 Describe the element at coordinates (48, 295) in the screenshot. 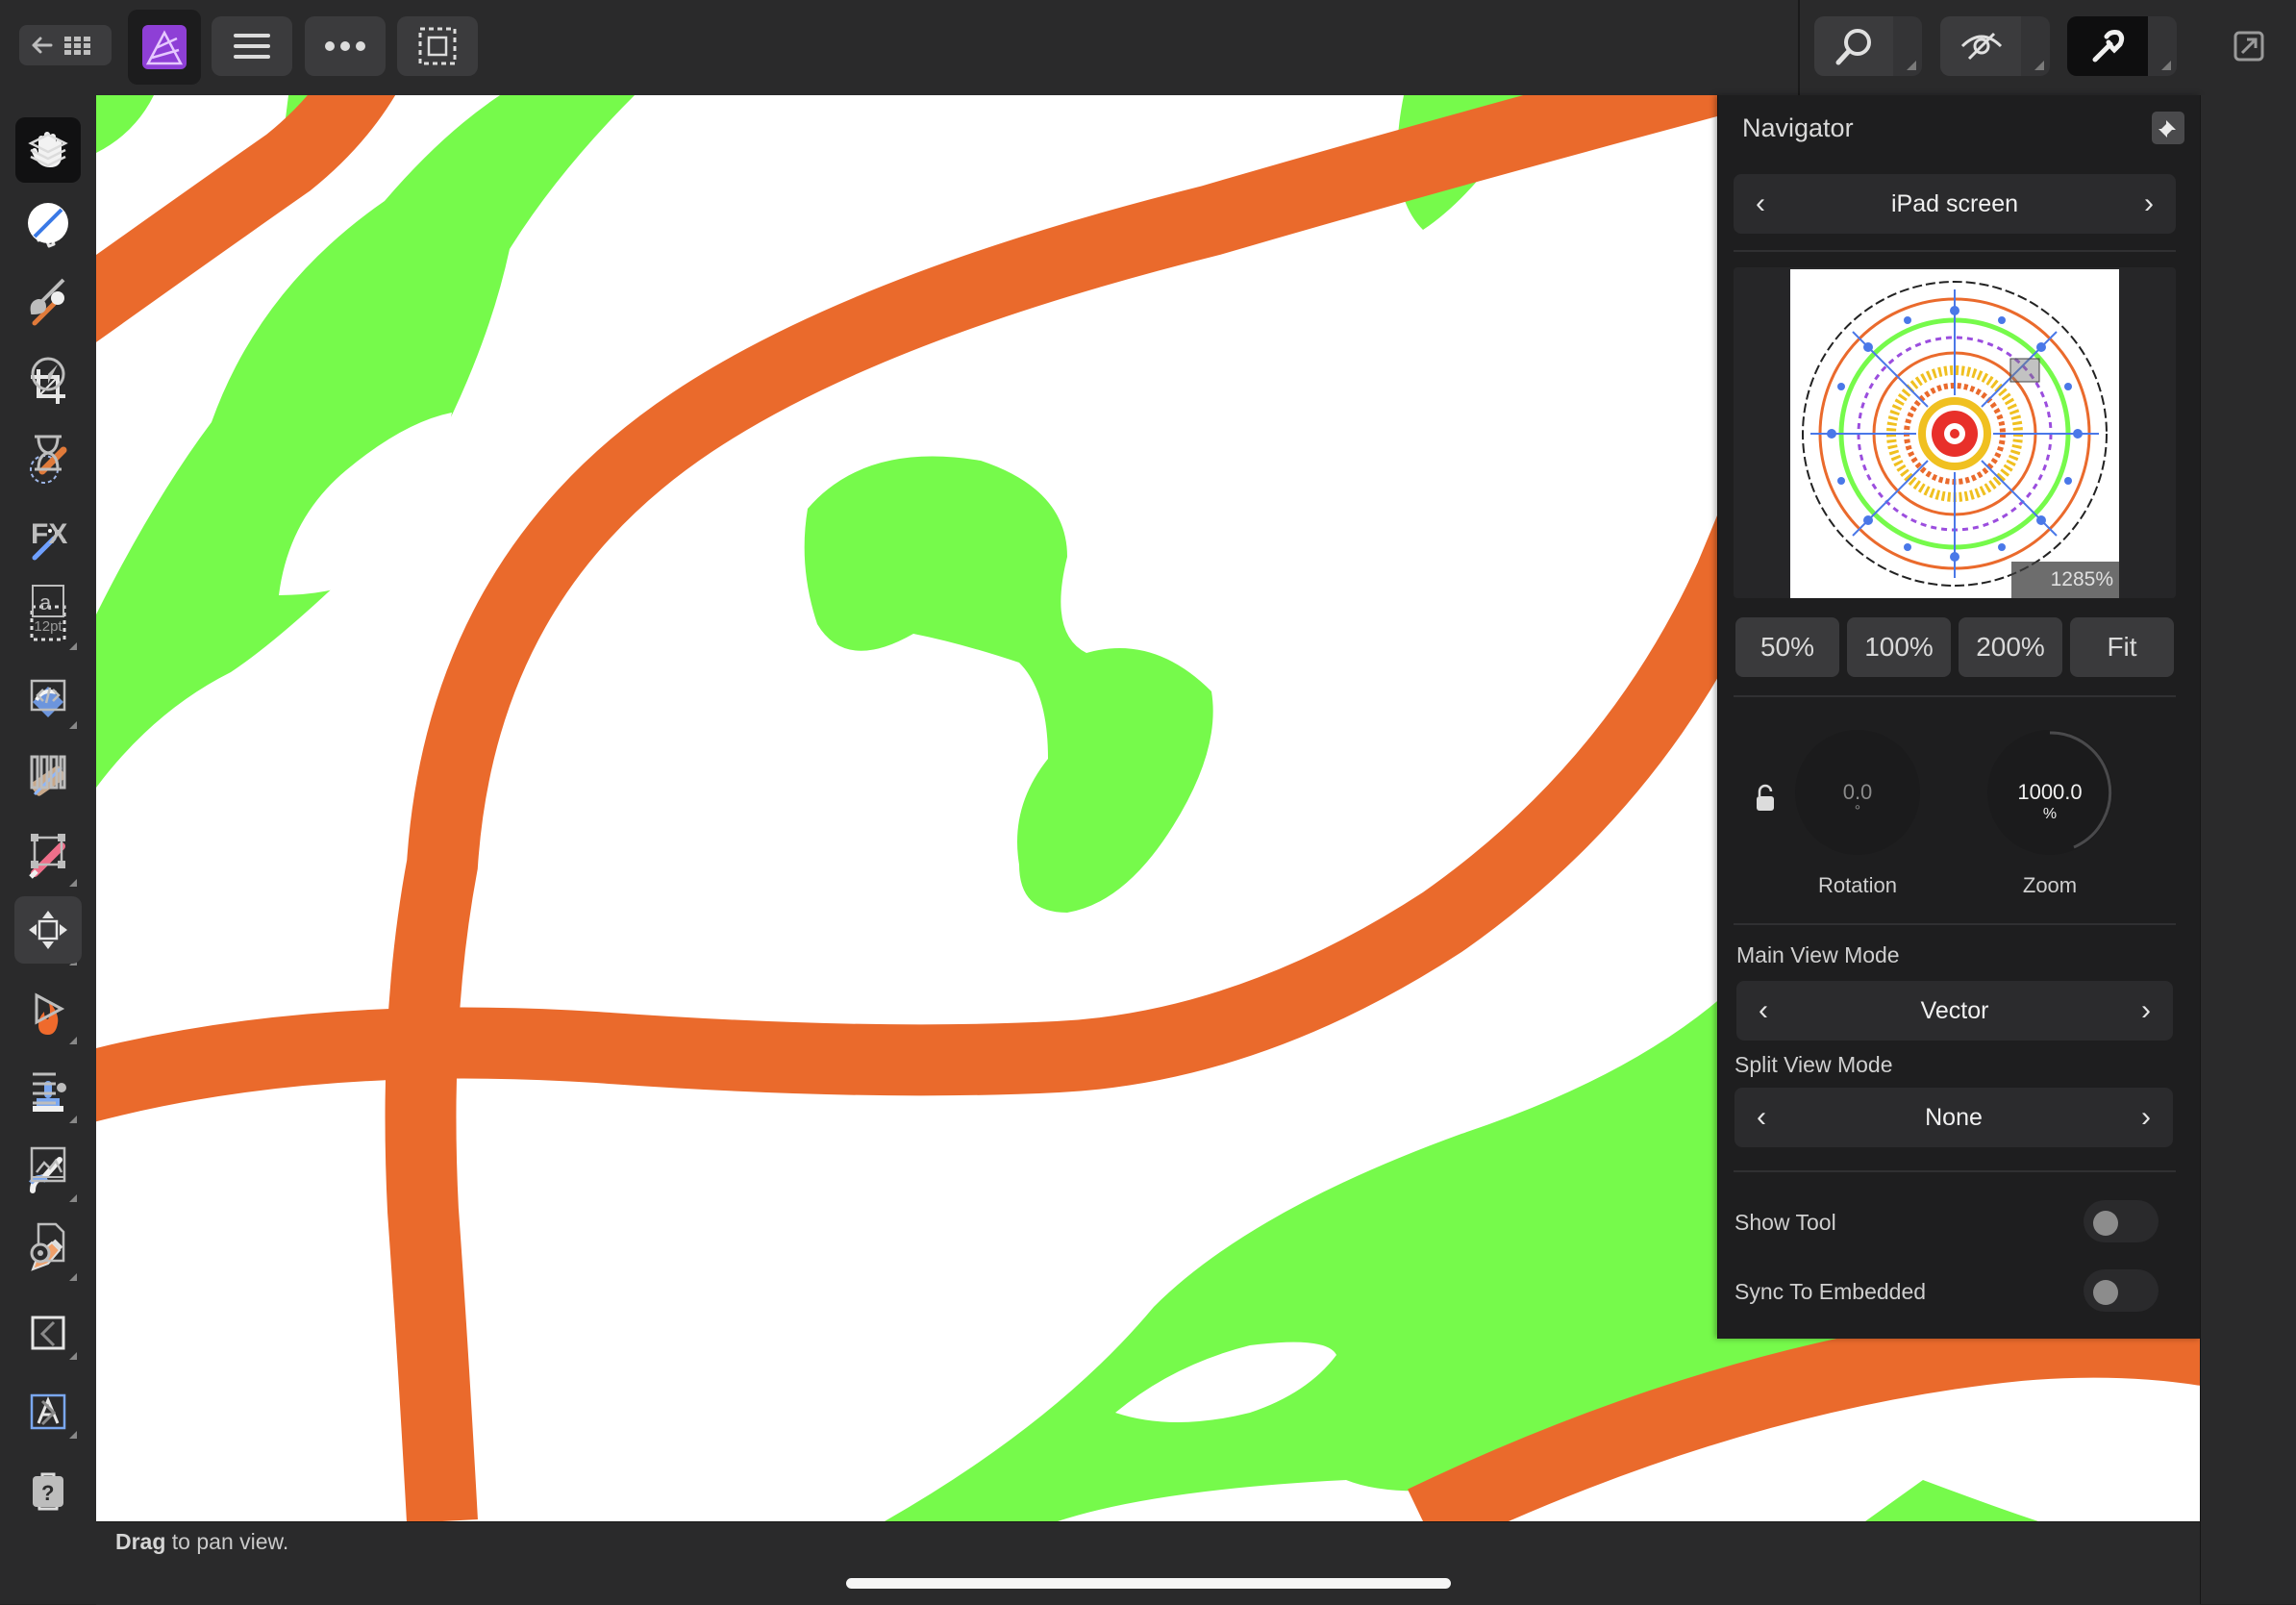

I see `brushes-studio-button` at that location.